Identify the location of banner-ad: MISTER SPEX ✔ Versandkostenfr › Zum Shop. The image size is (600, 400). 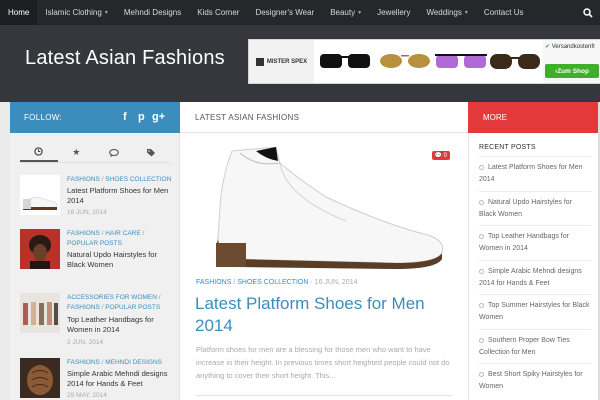
(424, 61).